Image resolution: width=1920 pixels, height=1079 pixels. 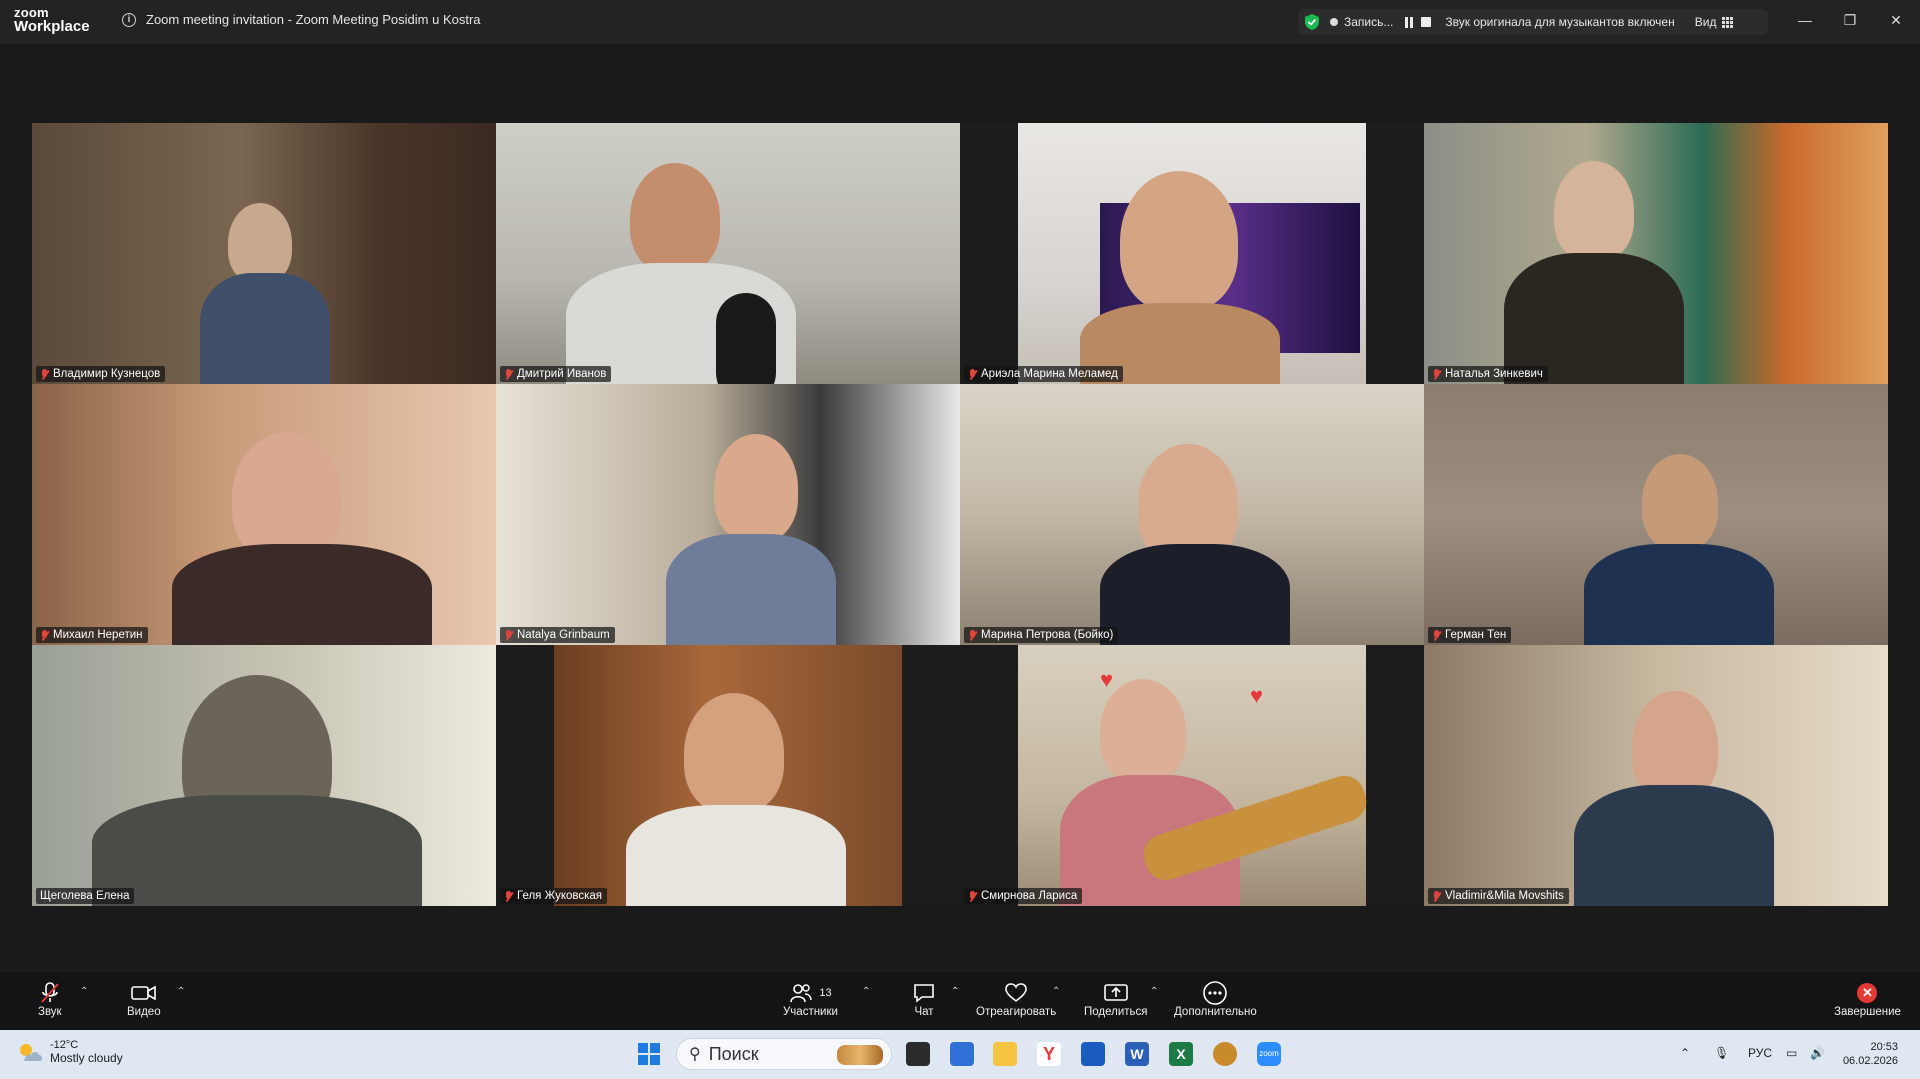 I want to click on view-label: Вид, so click(x=1705, y=22).